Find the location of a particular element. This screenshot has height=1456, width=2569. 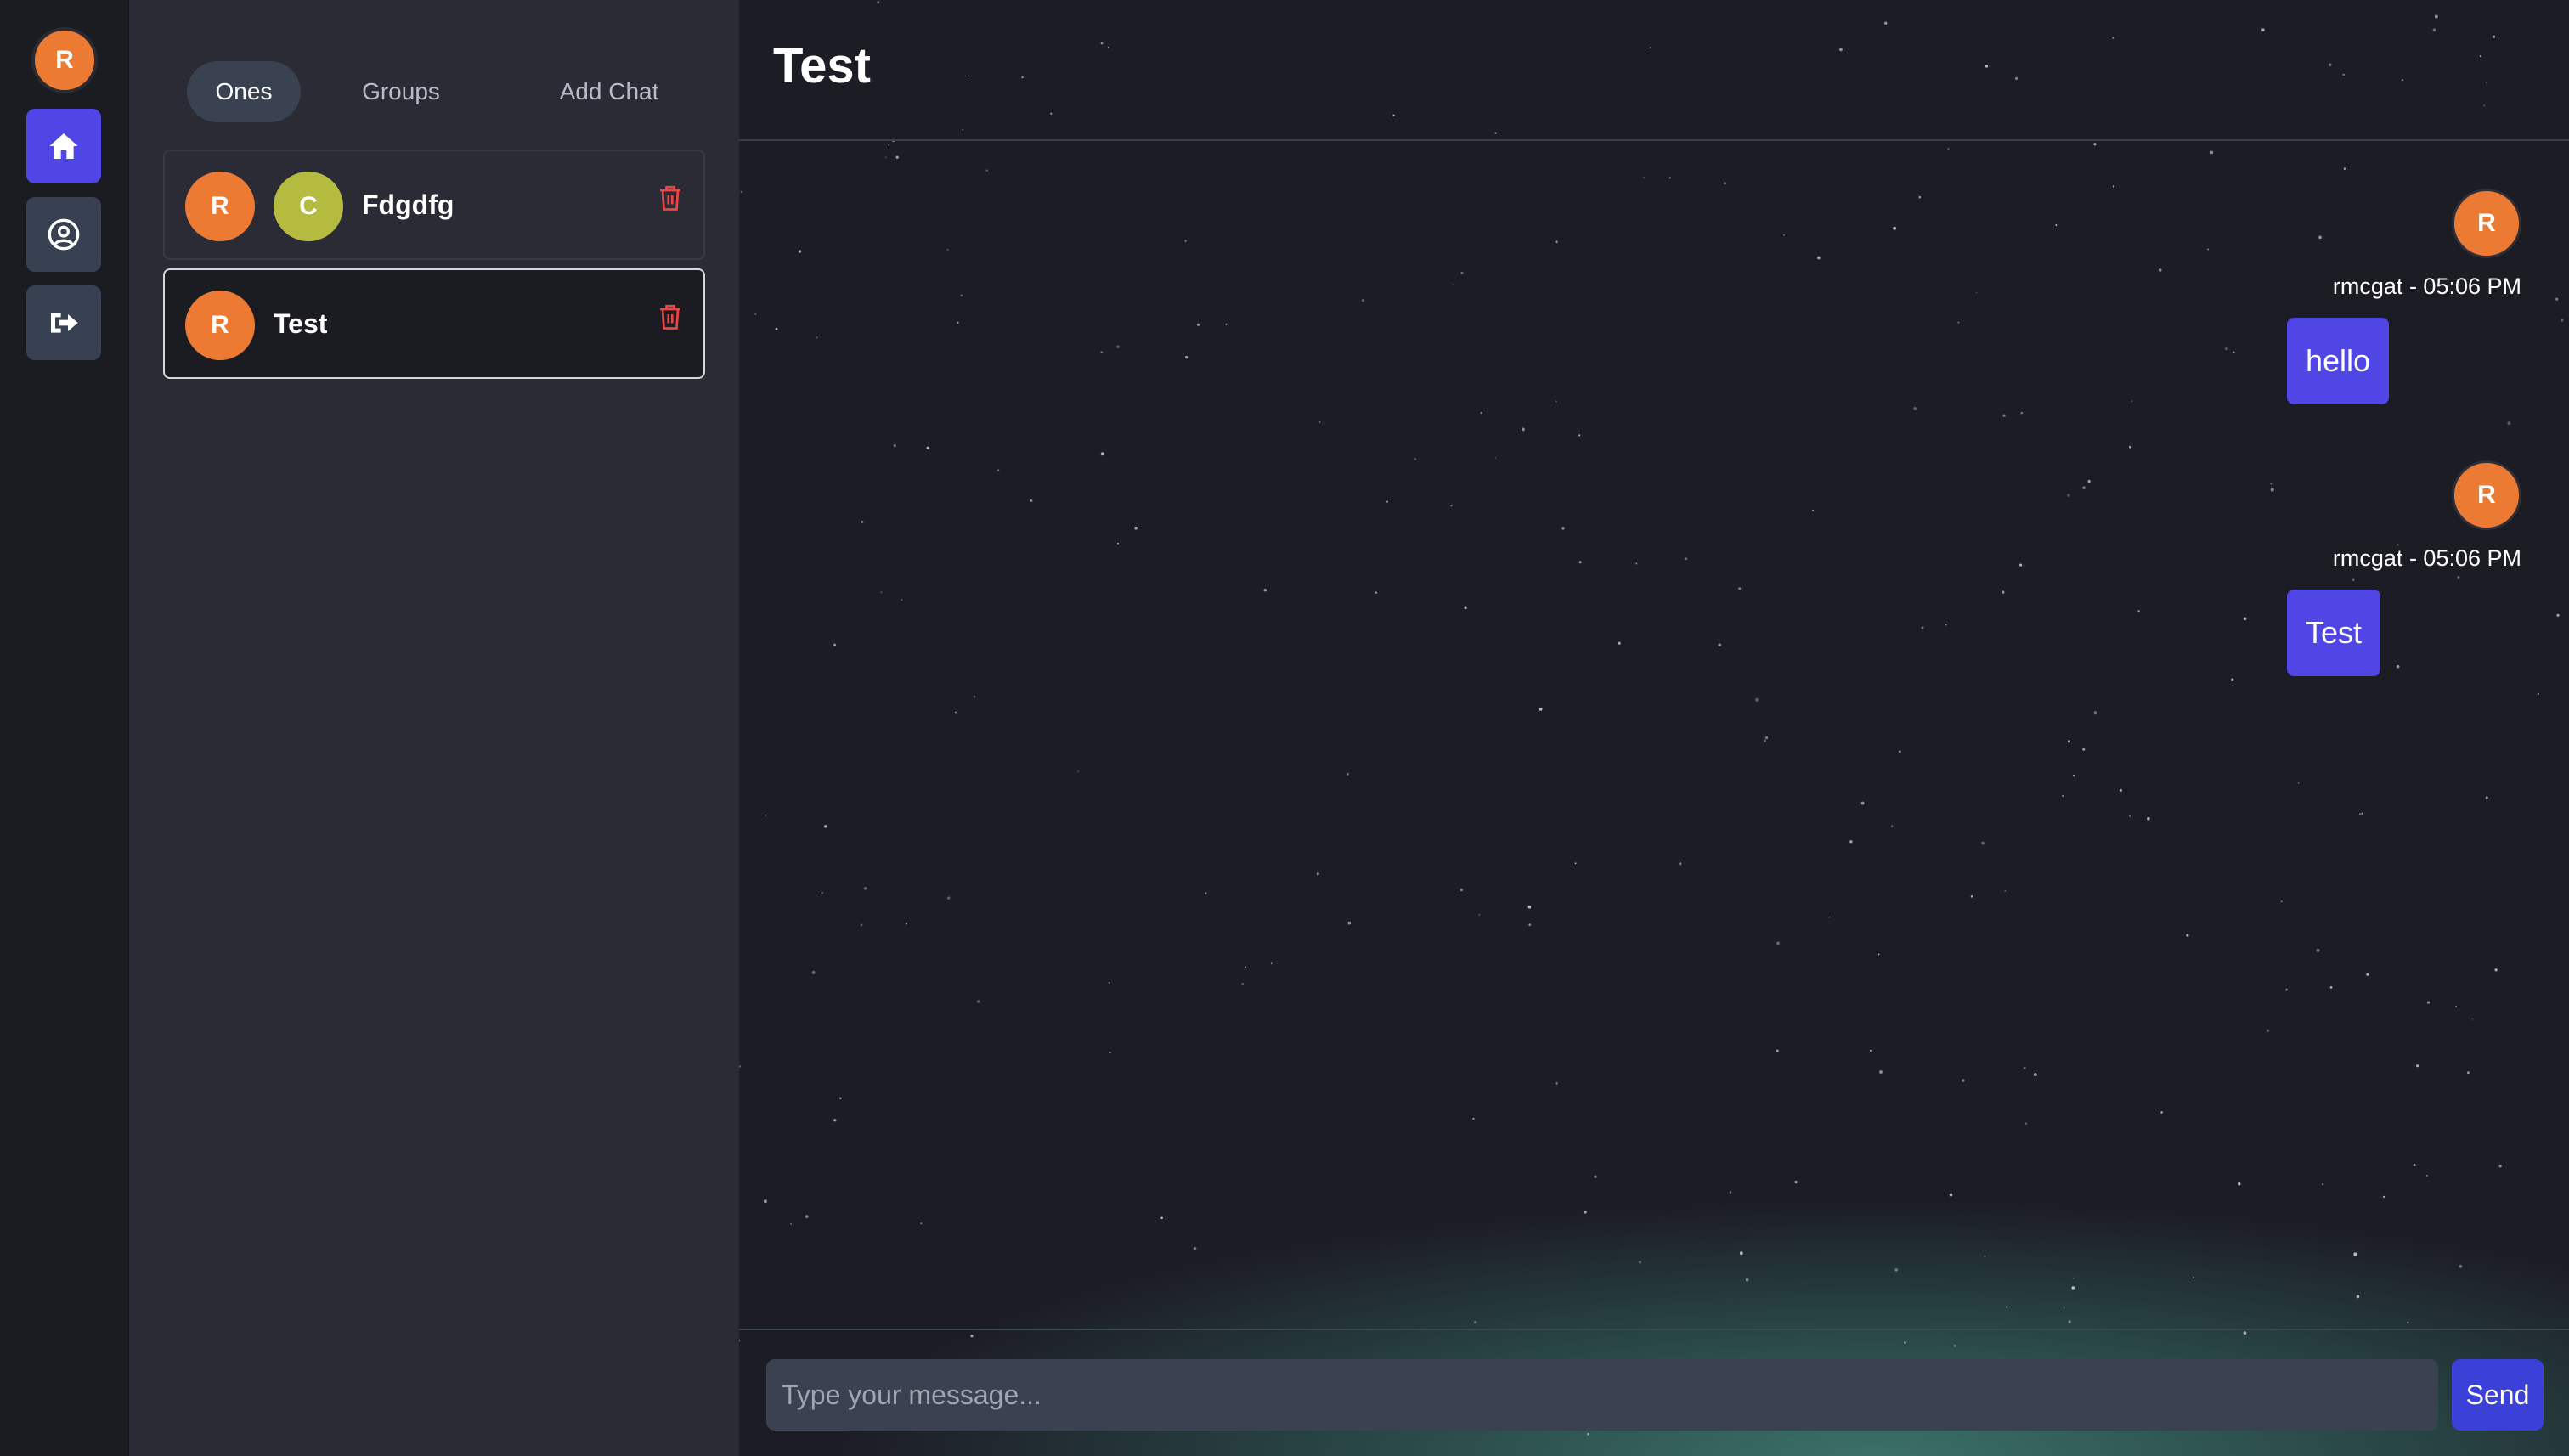

chat-item-fdgdfg: R C Fdgdfg is located at coordinates (434, 205).